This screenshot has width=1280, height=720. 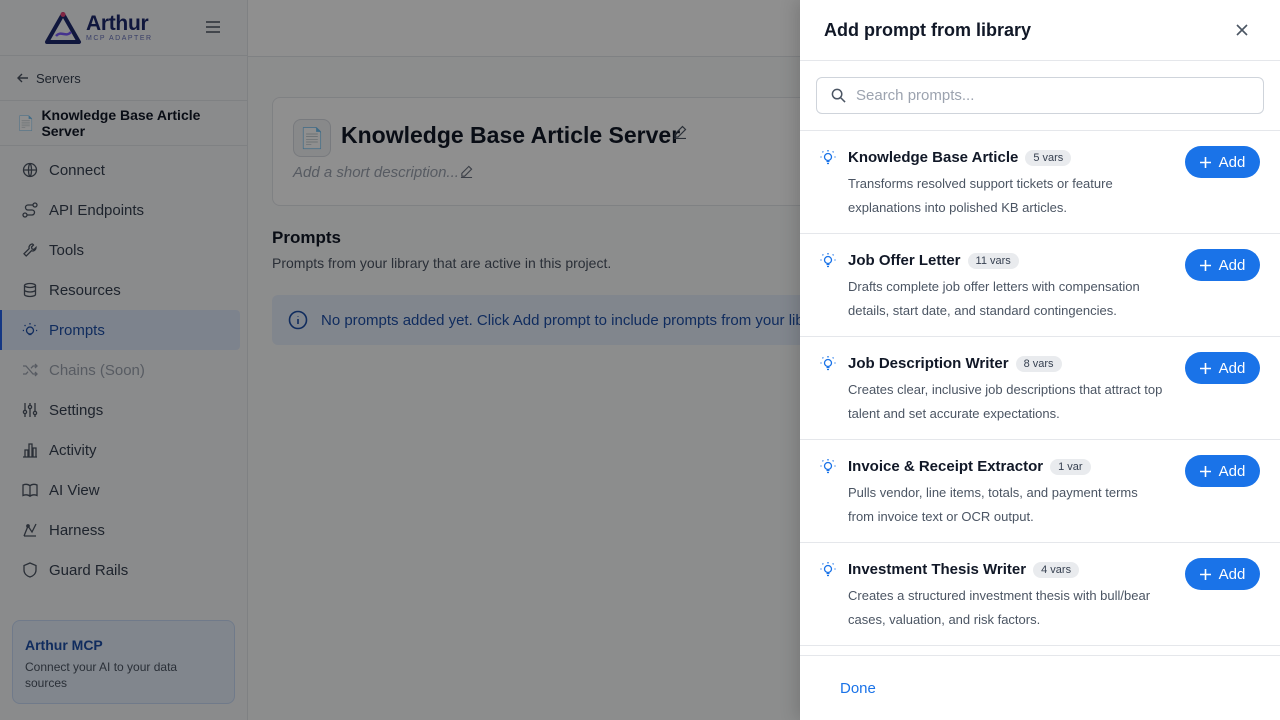 I want to click on drawer-title: Add prompt from library, so click(x=928, y=29).